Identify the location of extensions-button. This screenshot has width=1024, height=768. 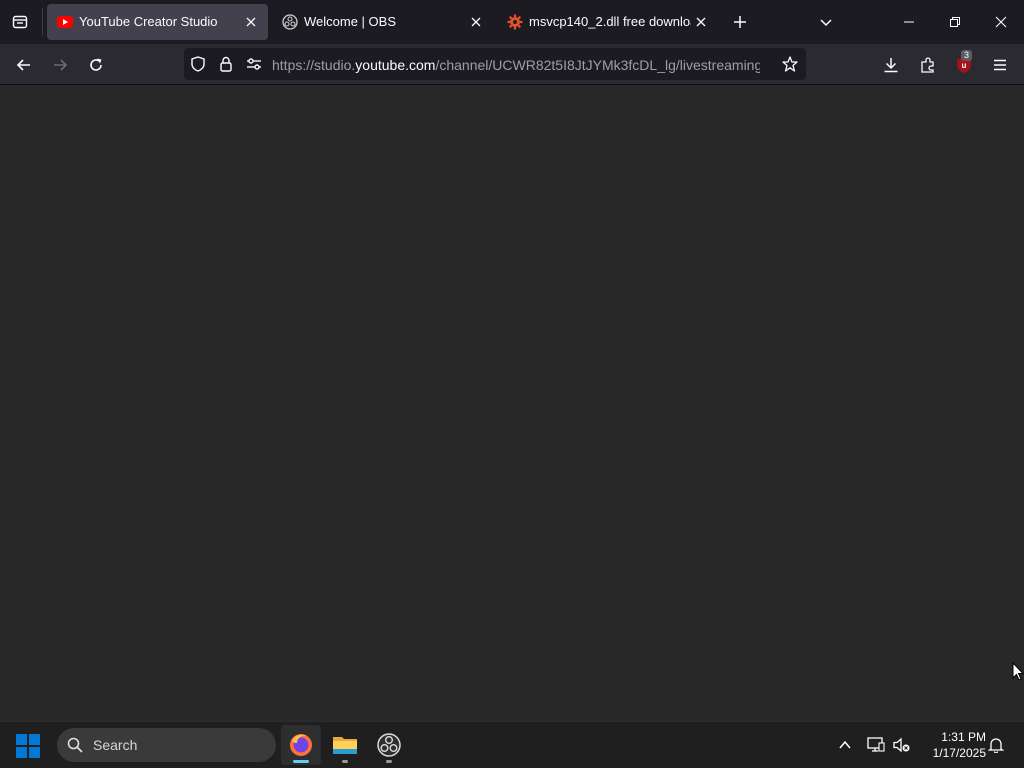
(928, 65).